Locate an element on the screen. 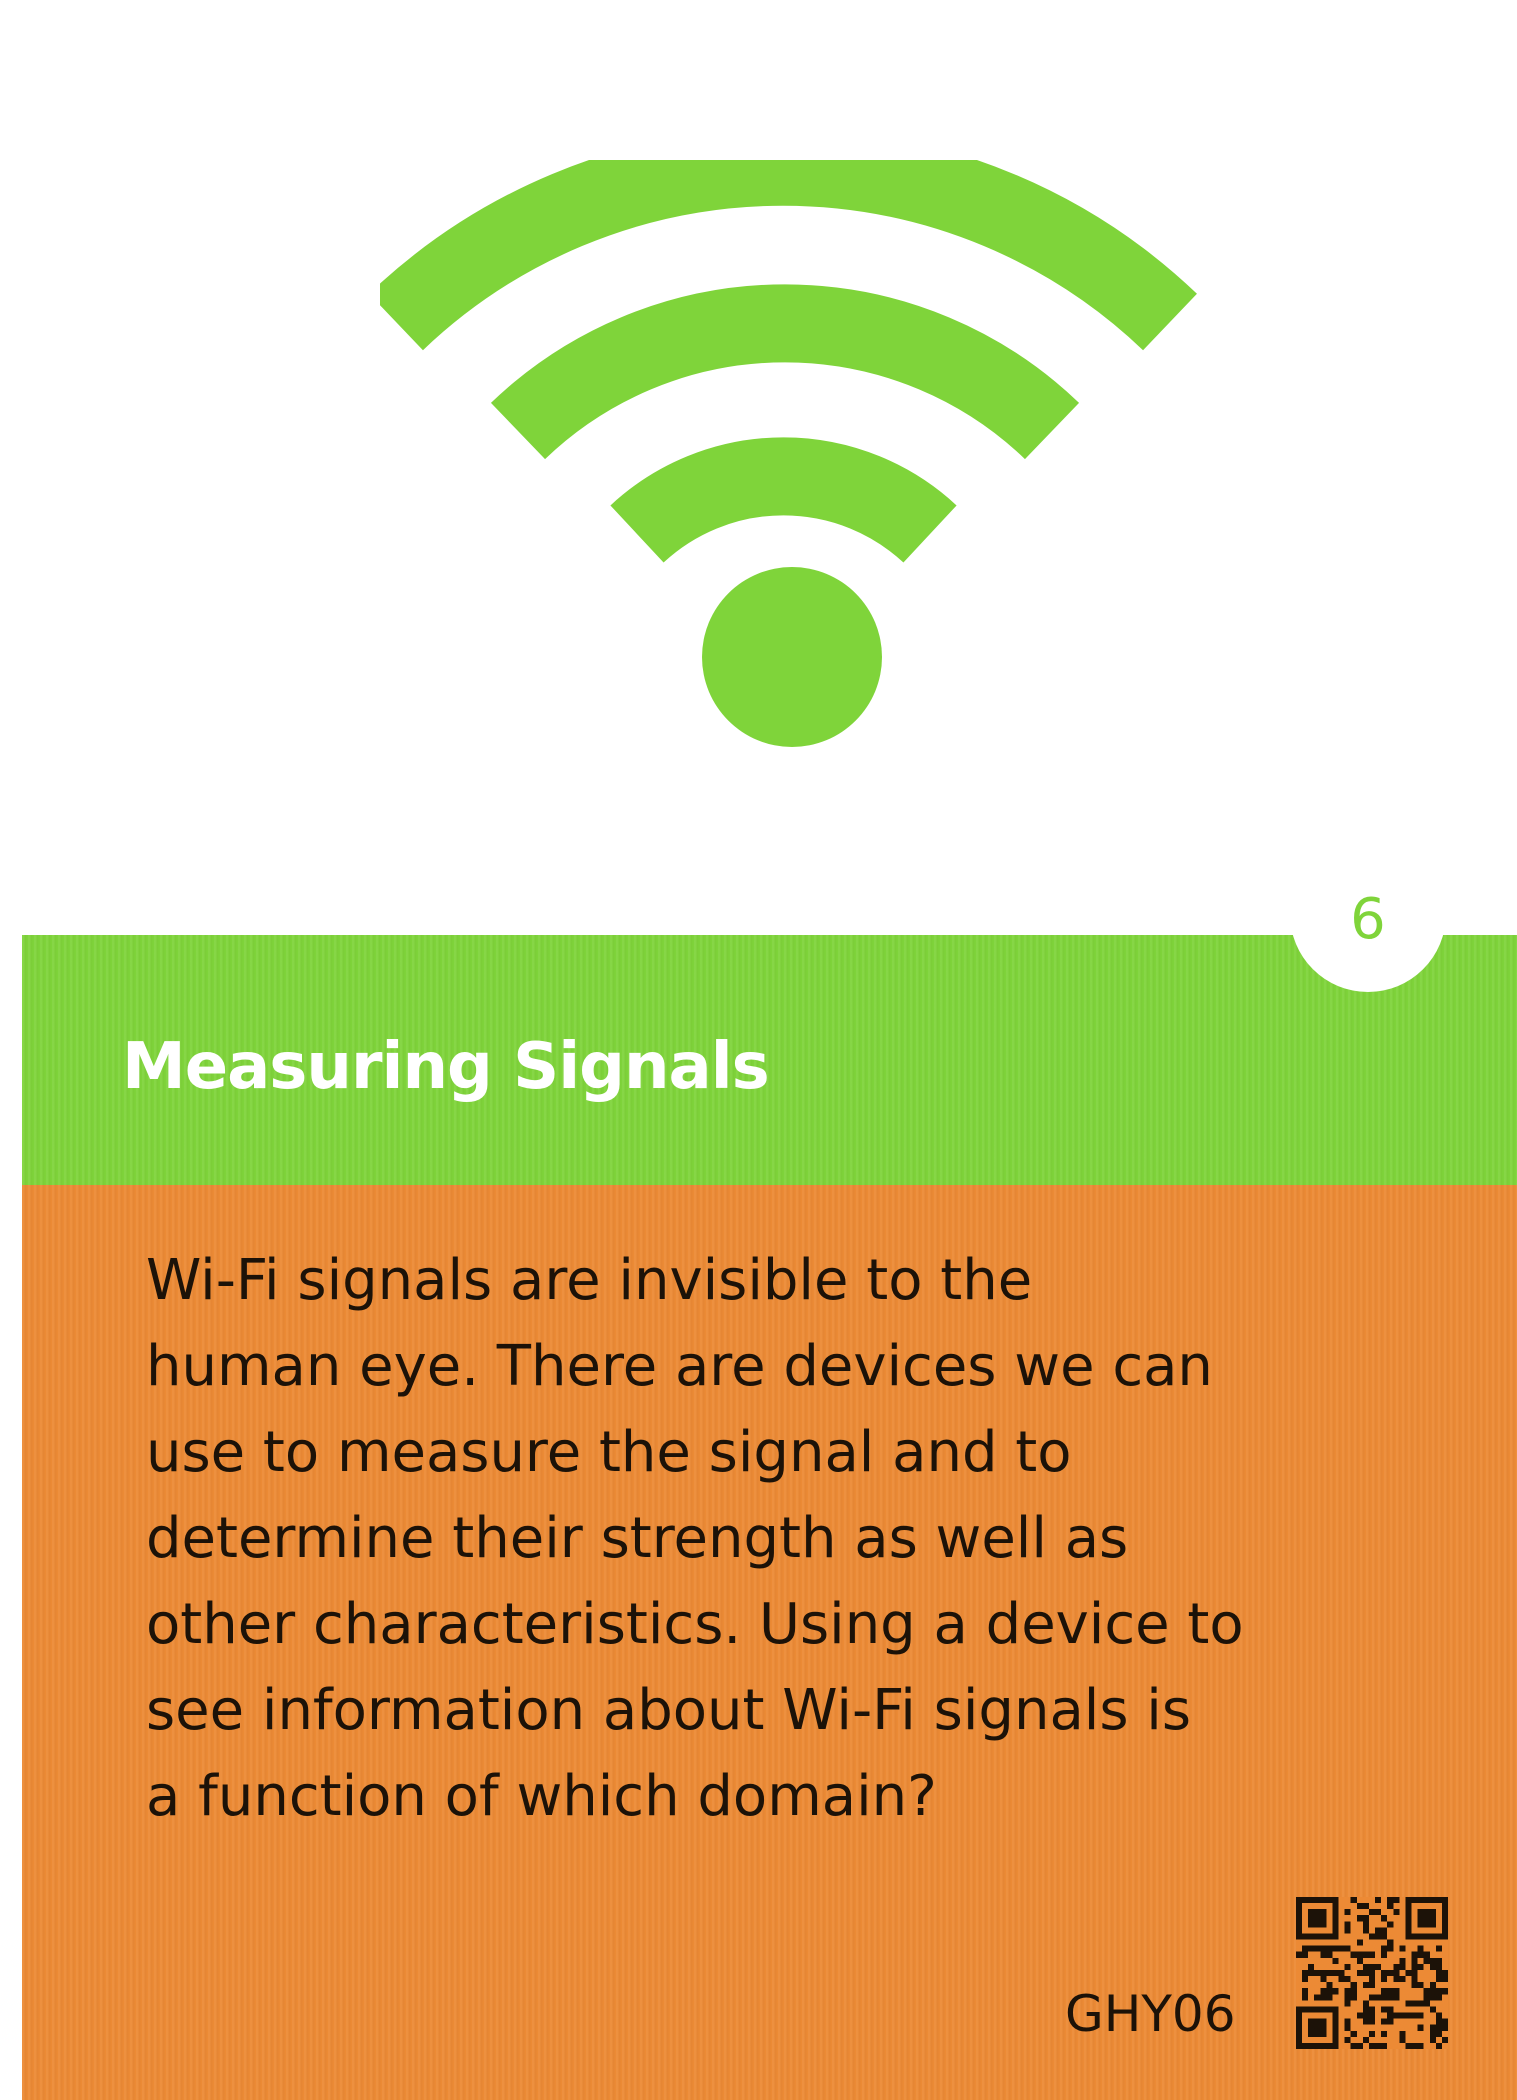  card-number-badge: 6 is located at coordinates (1368, 914).